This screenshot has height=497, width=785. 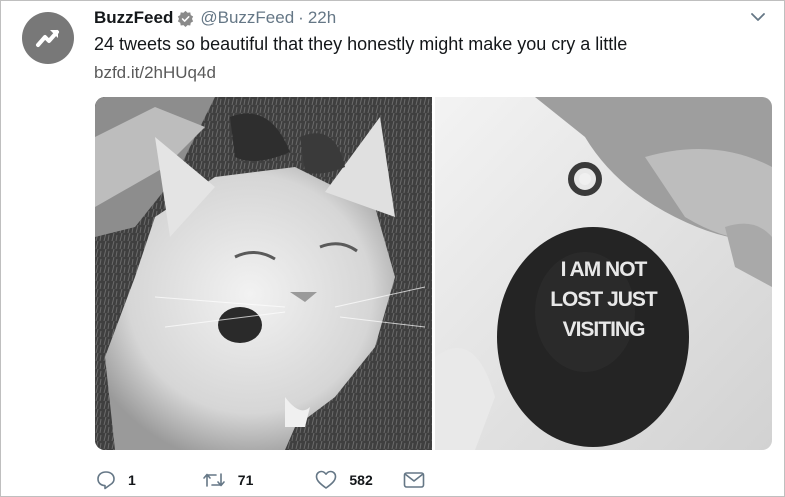 I want to click on avatar, so click(x=48, y=38).